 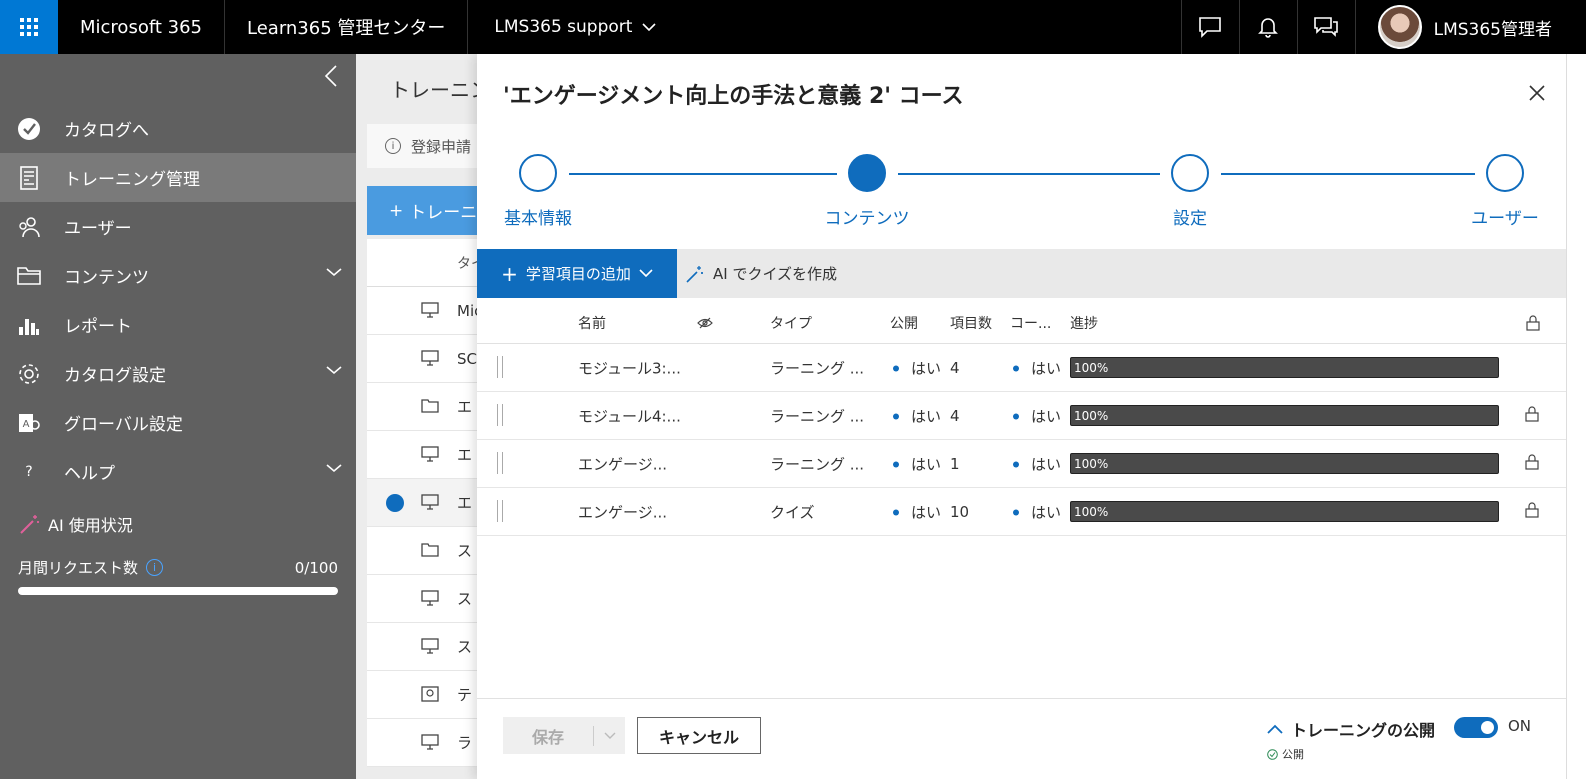 What do you see at coordinates (1470, 27) in the screenshot?
I see `user-menu: LMS365管理者` at bounding box center [1470, 27].